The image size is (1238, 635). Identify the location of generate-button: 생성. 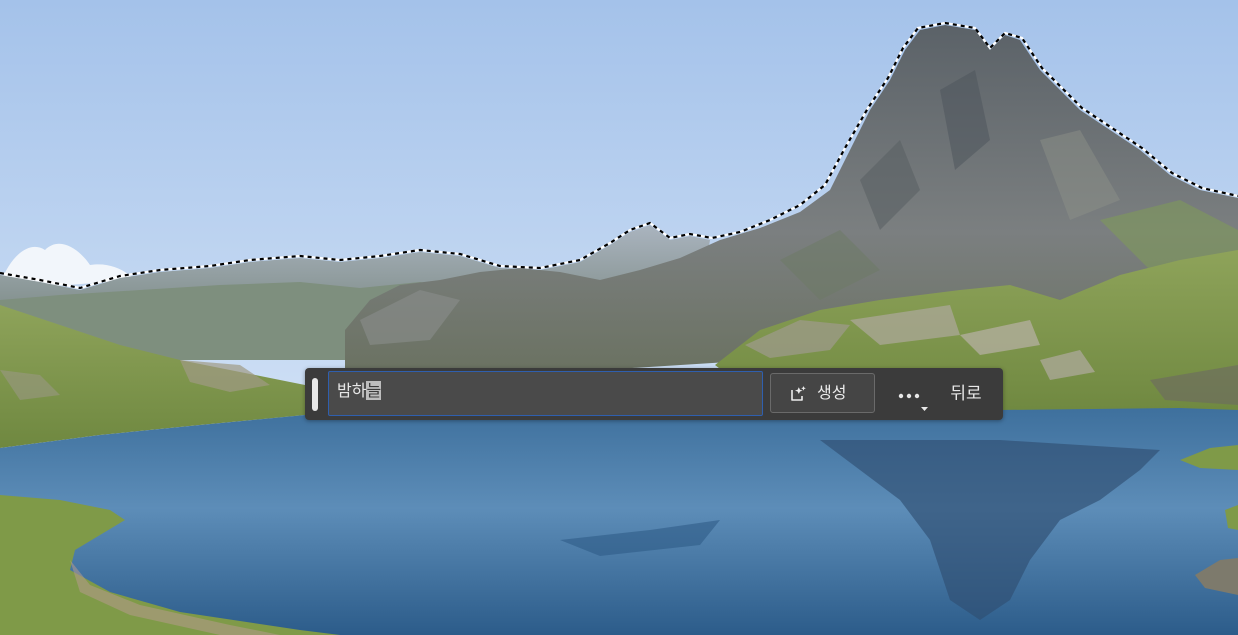
(822, 393).